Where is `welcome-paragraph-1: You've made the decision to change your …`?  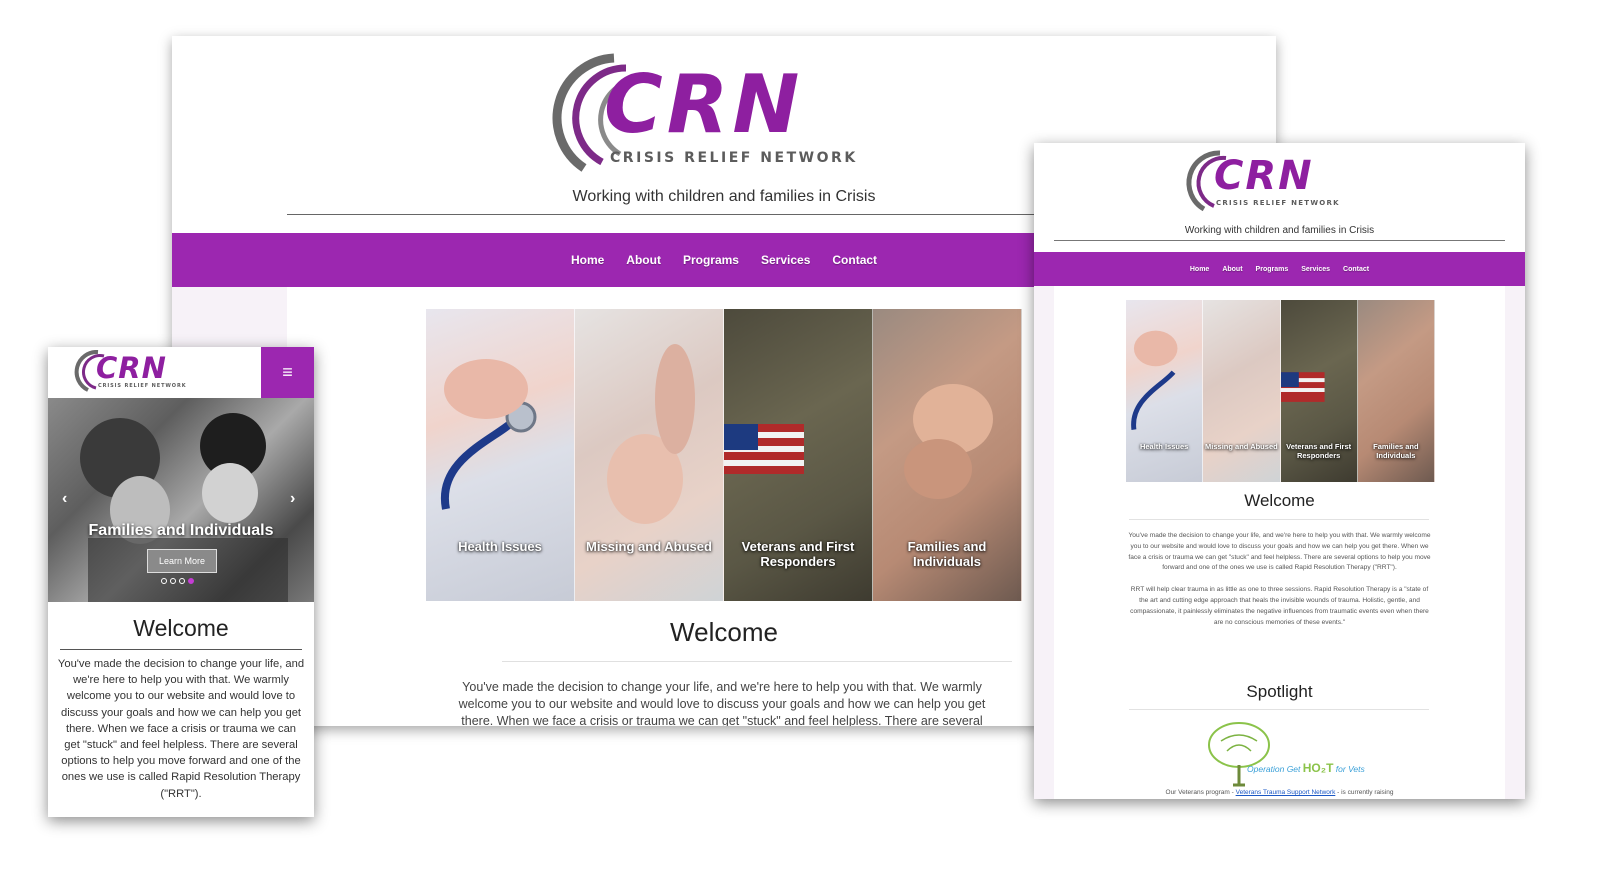 welcome-paragraph-1: You've made the decision to change your … is located at coordinates (1279, 552).